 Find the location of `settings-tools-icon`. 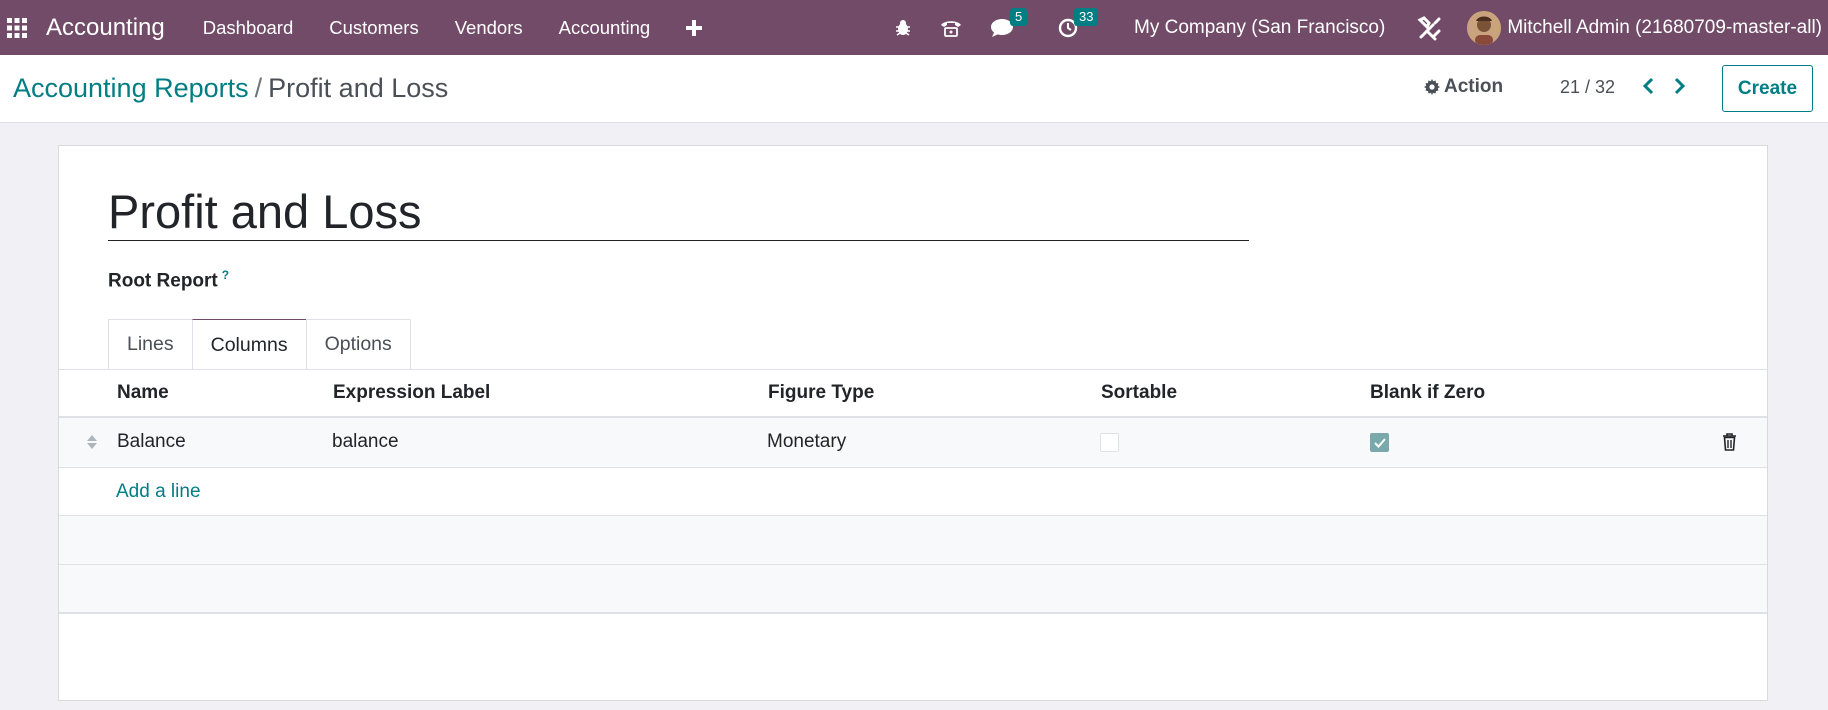

settings-tools-icon is located at coordinates (1430, 27).